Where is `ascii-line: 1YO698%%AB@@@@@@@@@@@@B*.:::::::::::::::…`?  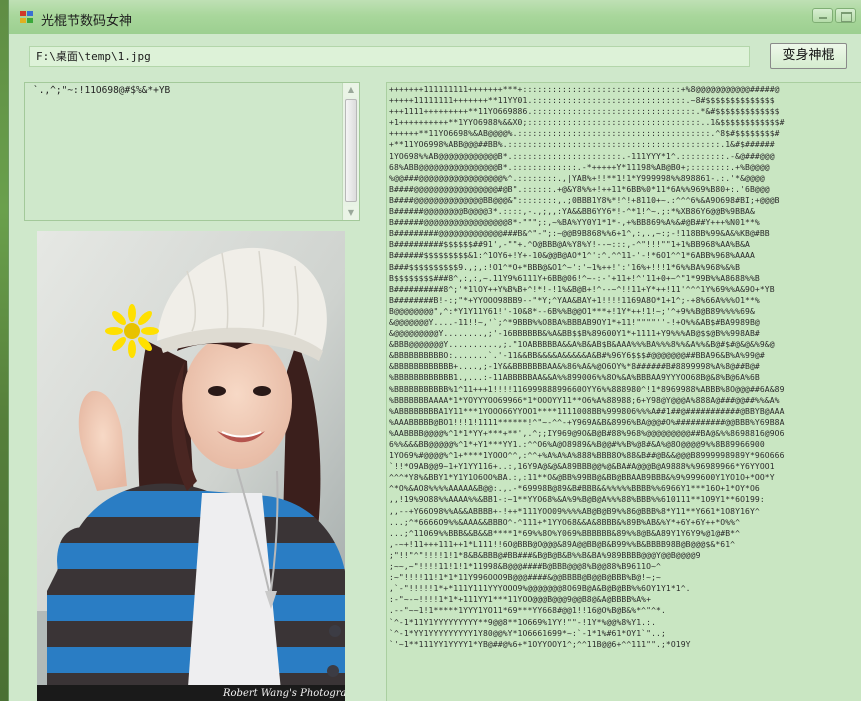 ascii-line: 1YO698%%AB@@@@@@@@@@@@B*.:::::::::::::::… is located at coordinates (582, 156).